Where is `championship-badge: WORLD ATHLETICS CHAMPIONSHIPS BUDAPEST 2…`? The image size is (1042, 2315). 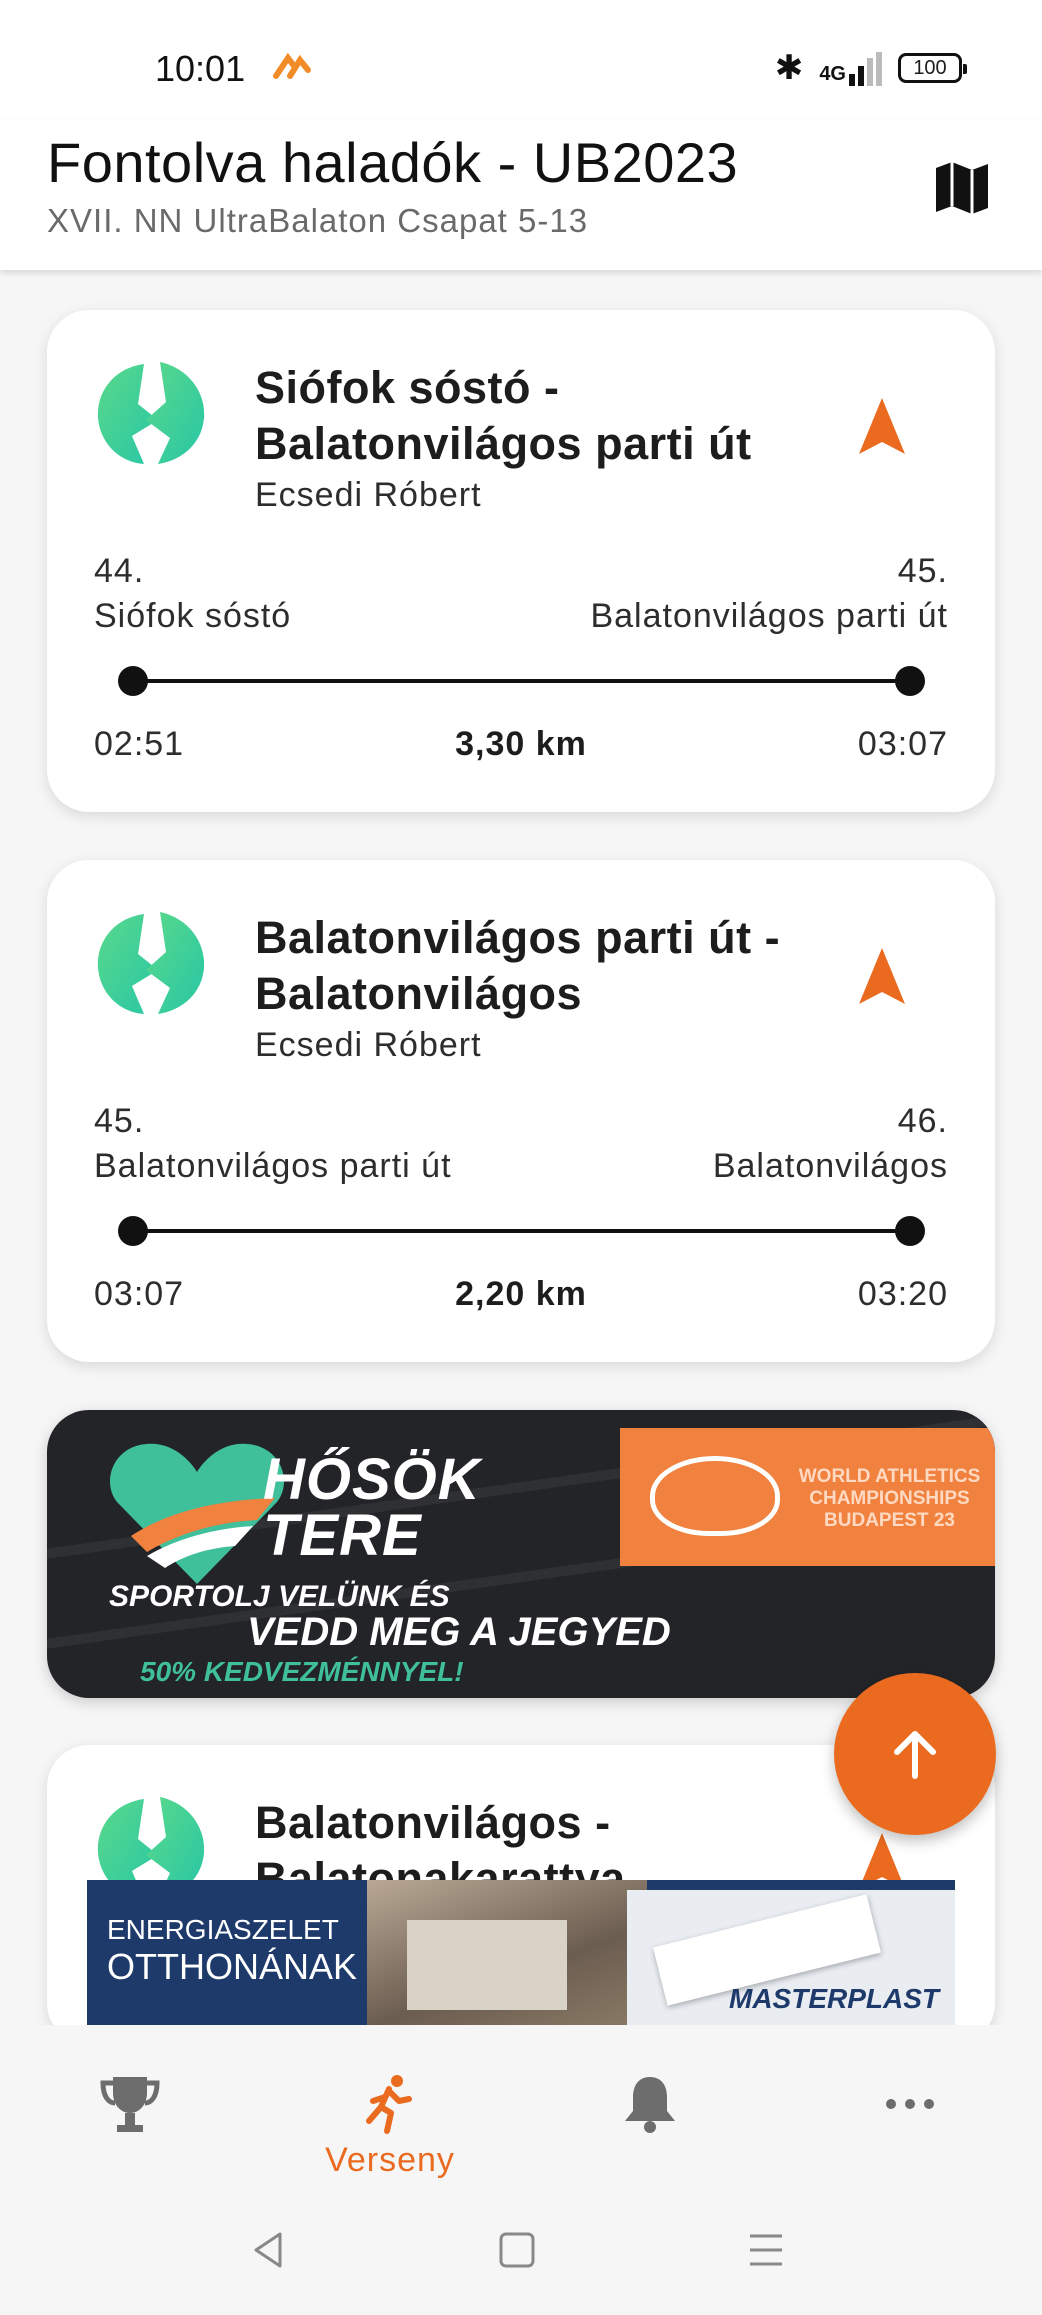 championship-badge: WORLD ATHLETICS CHAMPIONSHIPS BUDAPEST 2… is located at coordinates (807, 1497).